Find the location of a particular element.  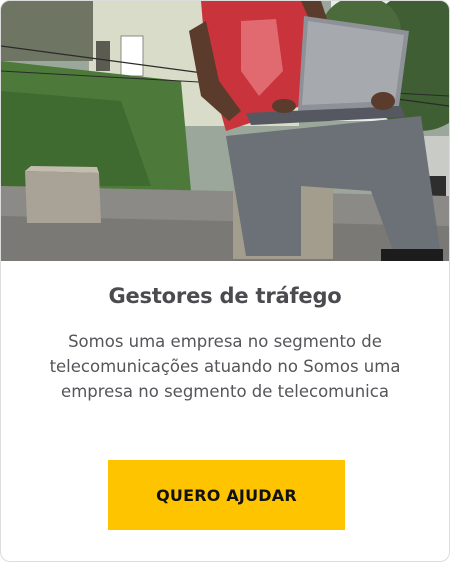

help-button: QUERO AJUDAR is located at coordinates (226, 495).